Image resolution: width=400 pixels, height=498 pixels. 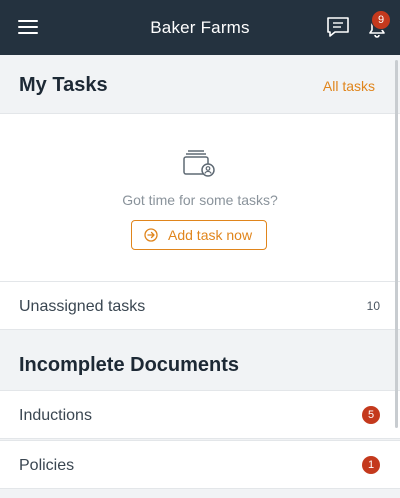 What do you see at coordinates (371, 465) in the screenshot?
I see `policies-badge: 1` at bounding box center [371, 465].